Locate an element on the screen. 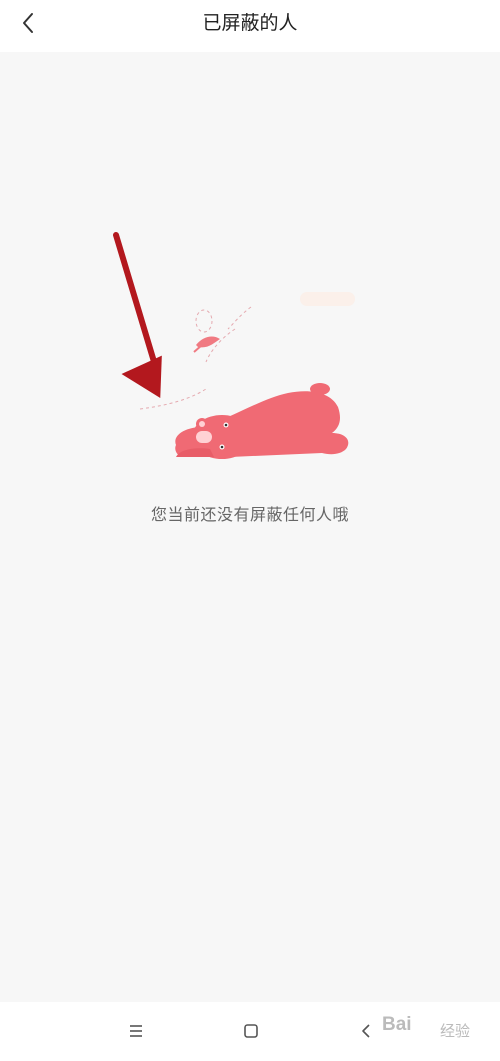 The image size is (500, 1061). menu-icon is located at coordinates (136, 1031).